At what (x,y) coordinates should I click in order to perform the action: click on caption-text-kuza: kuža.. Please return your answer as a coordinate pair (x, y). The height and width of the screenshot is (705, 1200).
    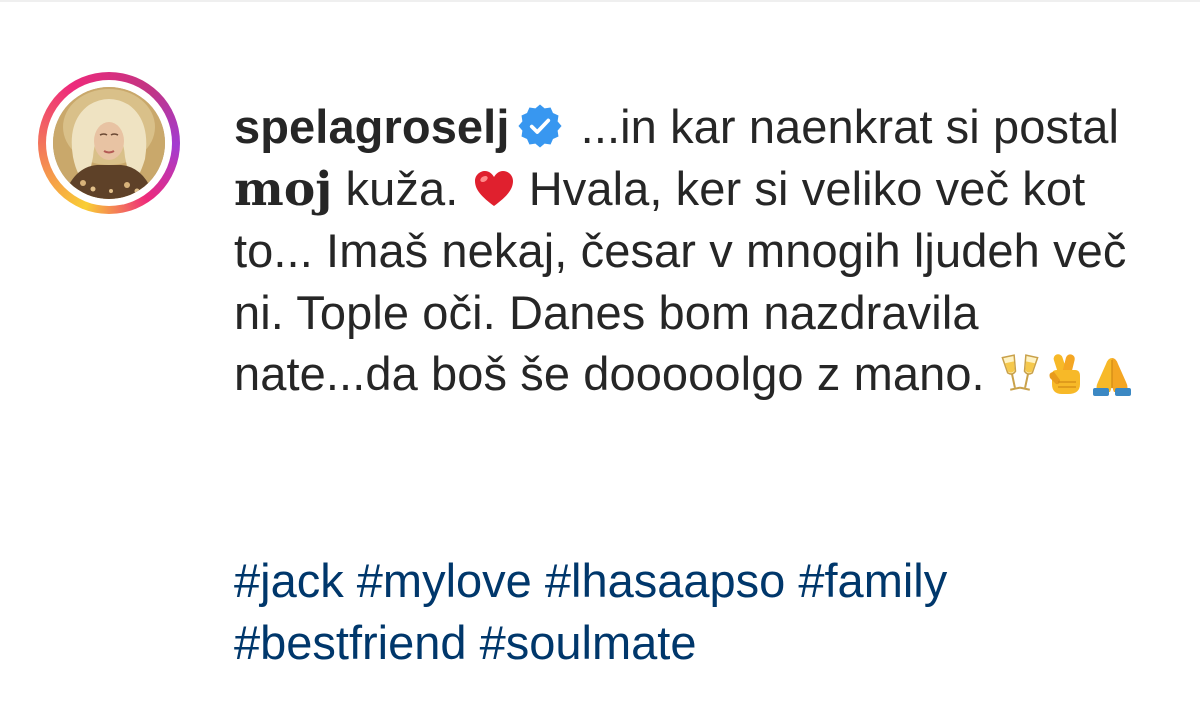
    Looking at the image, I should click on (402, 188).